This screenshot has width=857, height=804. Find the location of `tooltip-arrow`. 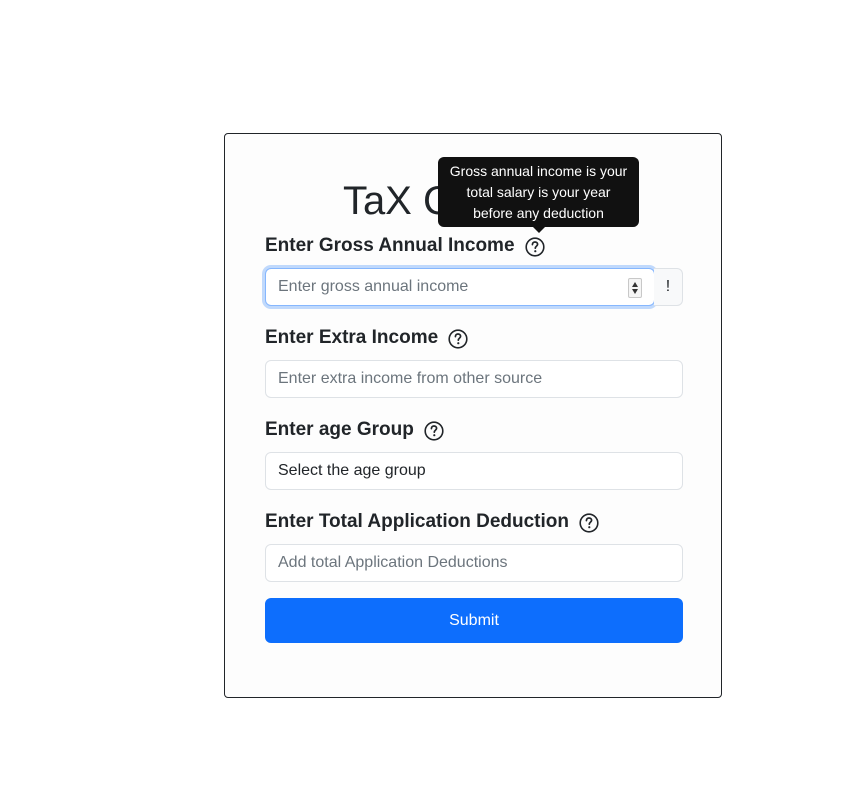

tooltip-arrow is located at coordinates (539, 230).